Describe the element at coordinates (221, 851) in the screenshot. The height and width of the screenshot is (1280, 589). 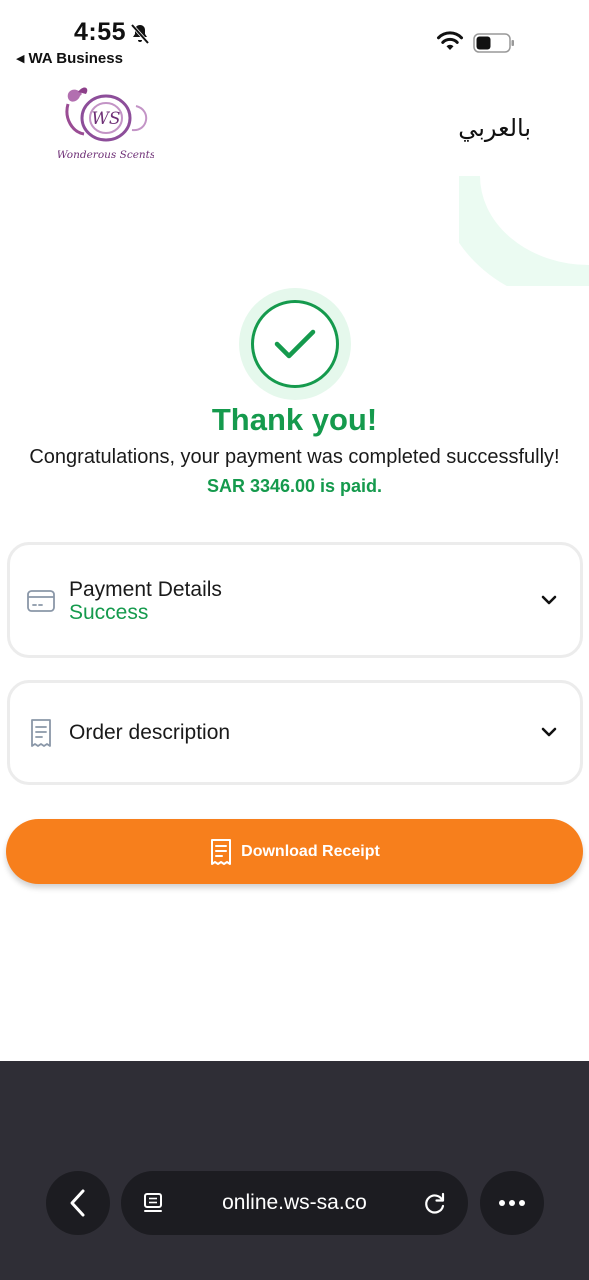
I see `receipt-download-icon` at that location.